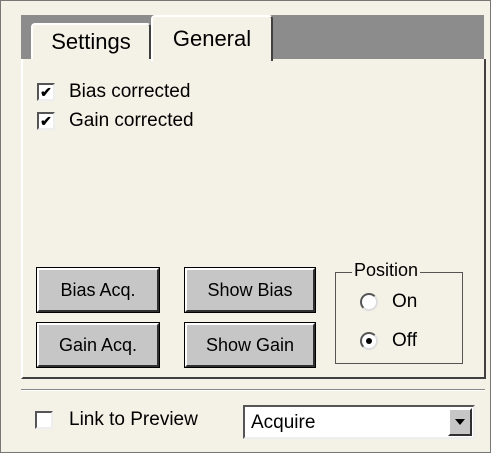 This screenshot has height=453, width=491. Describe the element at coordinates (131, 120) in the screenshot. I see `gain-corrected-label: Gain corrected` at that location.